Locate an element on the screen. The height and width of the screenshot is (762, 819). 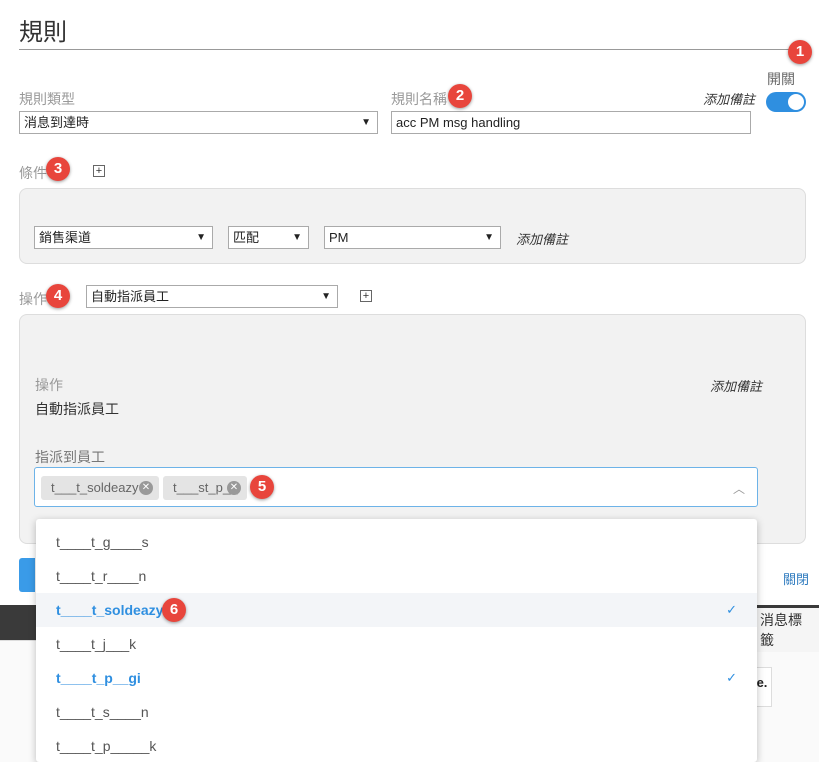
action-label: 操作 is located at coordinates (33, 299).